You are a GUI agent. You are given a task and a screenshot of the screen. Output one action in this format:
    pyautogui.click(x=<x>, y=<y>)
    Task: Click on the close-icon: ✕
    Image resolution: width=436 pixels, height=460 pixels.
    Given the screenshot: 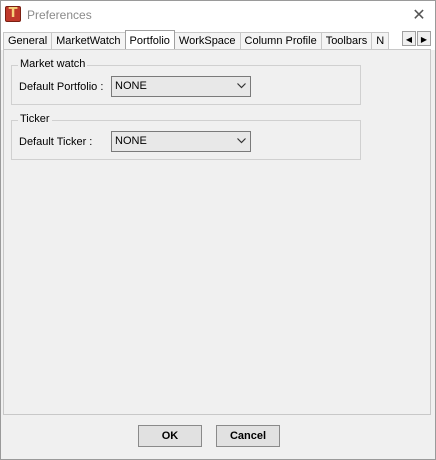 What is the action you would take?
    pyautogui.click(x=419, y=15)
    